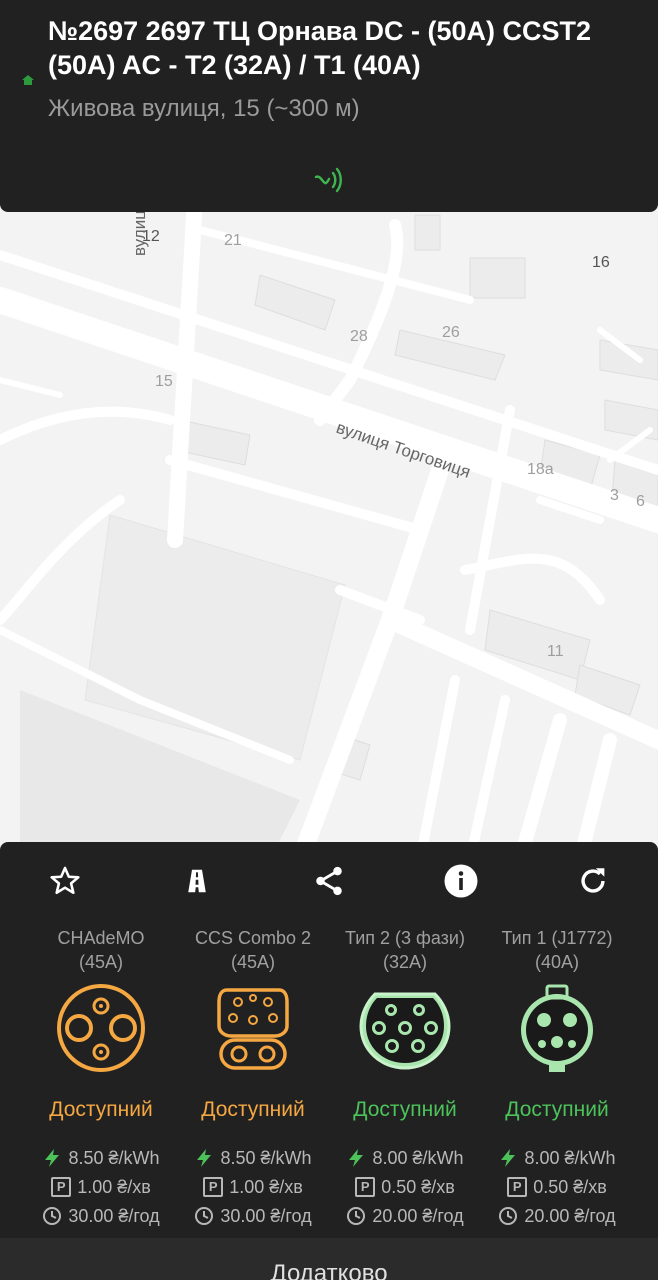 The height and width of the screenshot is (1280, 658). I want to click on connector-type-label: CCS Combo 2, so click(253, 938).